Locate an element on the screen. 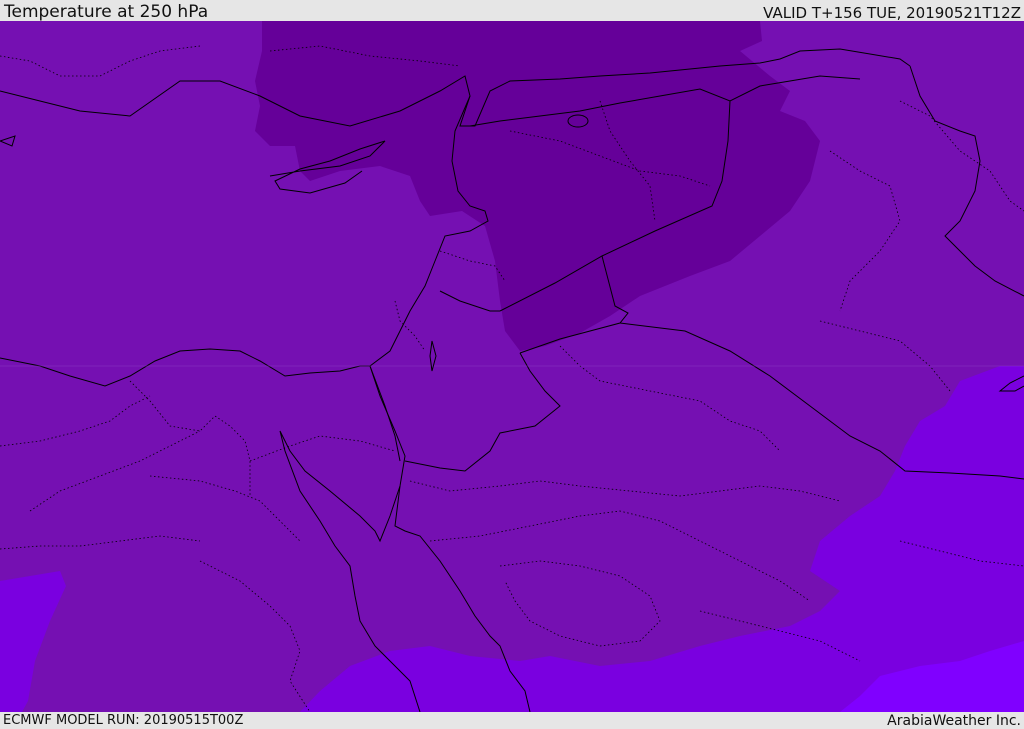  model-run-label: ECMWF MODEL RUN: 20190515T00Z is located at coordinates (123, 720).